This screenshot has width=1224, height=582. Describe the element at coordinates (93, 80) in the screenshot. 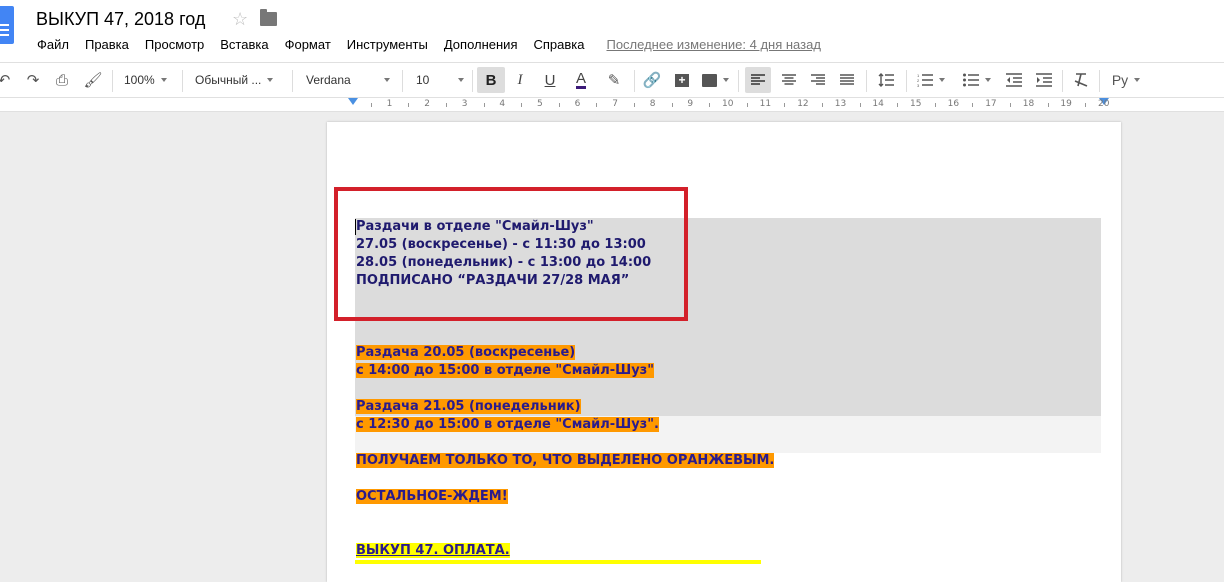

I see `paint-format-icon: 🖌` at that location.